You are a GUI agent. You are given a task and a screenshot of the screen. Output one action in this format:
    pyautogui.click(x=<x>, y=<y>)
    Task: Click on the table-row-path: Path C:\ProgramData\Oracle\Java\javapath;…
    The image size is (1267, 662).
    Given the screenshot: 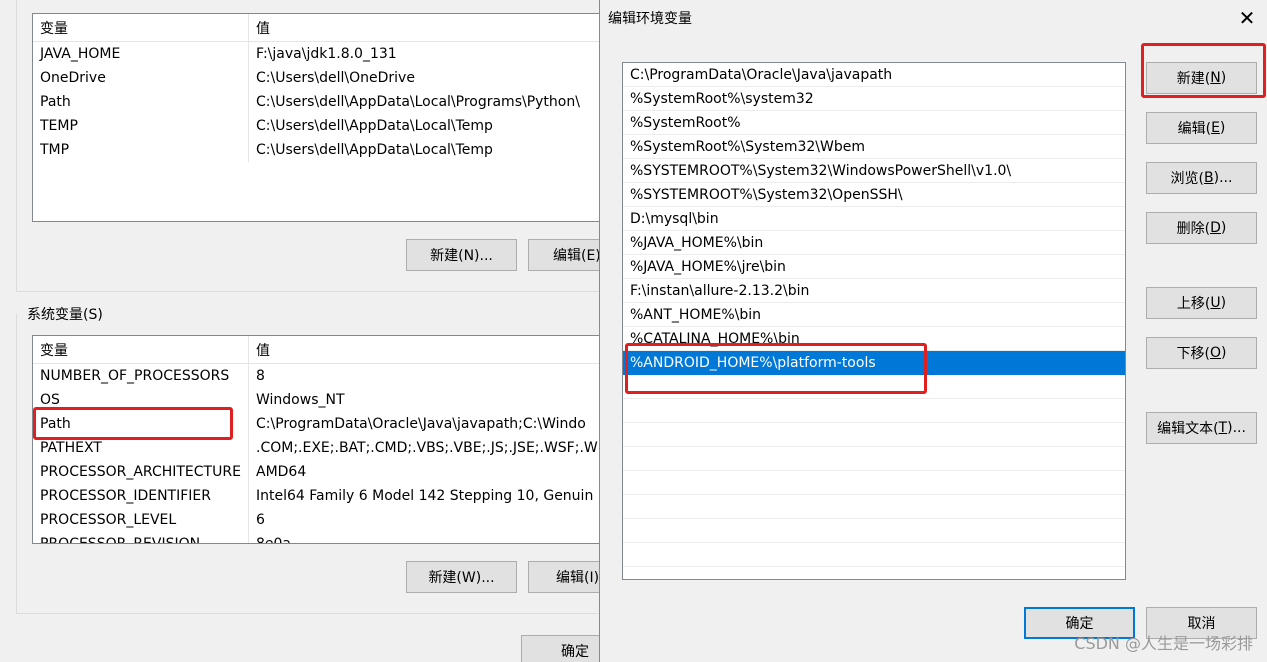 What is the action you would take?
    pyautogui.click(x=316, y=424)
    